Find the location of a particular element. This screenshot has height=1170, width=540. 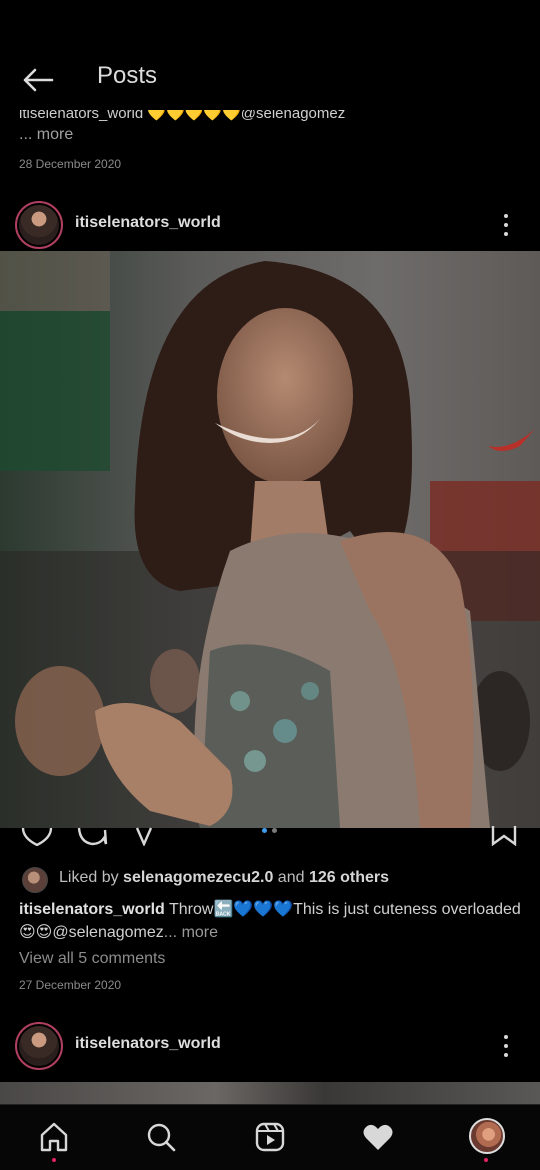

back-button is located at coordinates (38, 80).